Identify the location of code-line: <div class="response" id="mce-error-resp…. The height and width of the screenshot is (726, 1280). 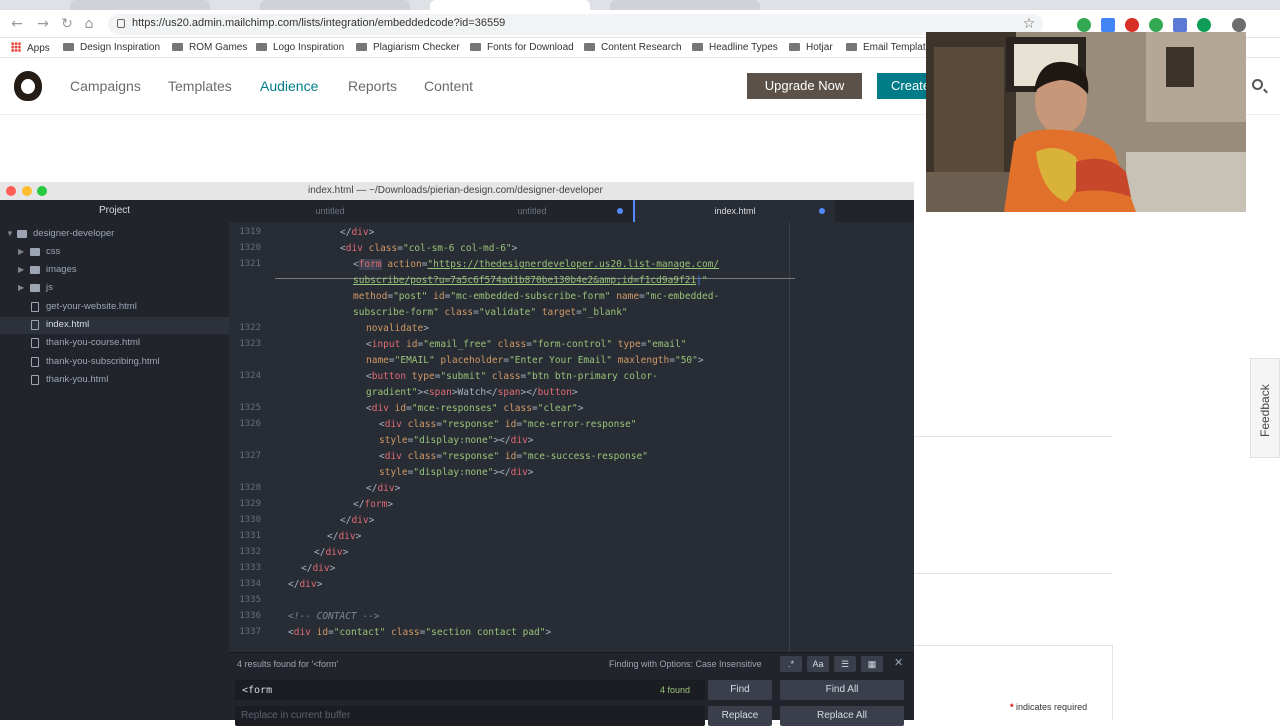
(508, 424).